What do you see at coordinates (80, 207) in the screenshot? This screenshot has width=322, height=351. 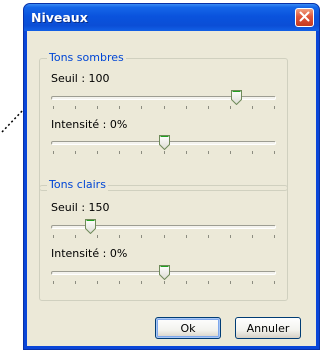 I see `seuil-label: Seuil : 150` at bounding box center [80, 207].